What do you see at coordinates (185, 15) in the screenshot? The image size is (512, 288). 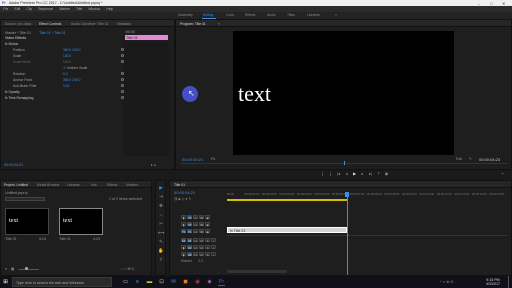 I see `workspace-tab-assembly: Assembly` at bounding box center [185, 15].